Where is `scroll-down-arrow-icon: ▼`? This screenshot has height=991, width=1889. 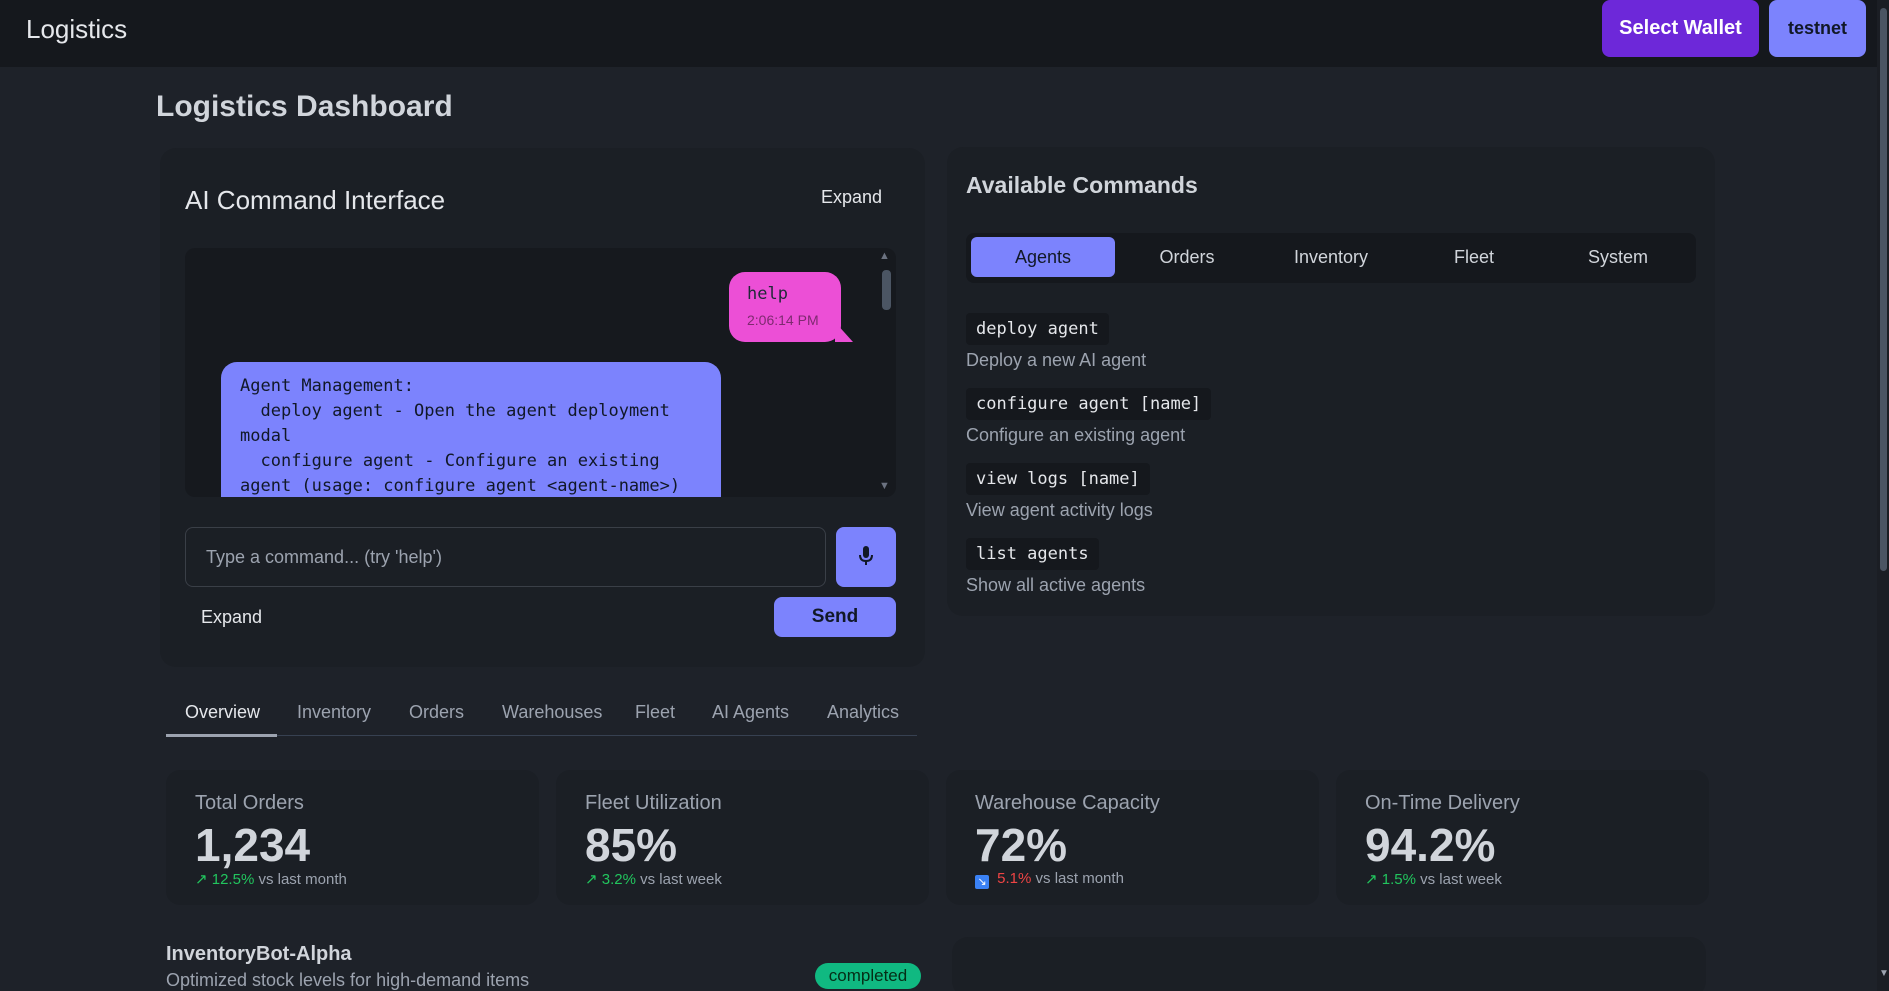
scroll-down-arrow-icon: ▼ is located at coordinates (1884, 973).